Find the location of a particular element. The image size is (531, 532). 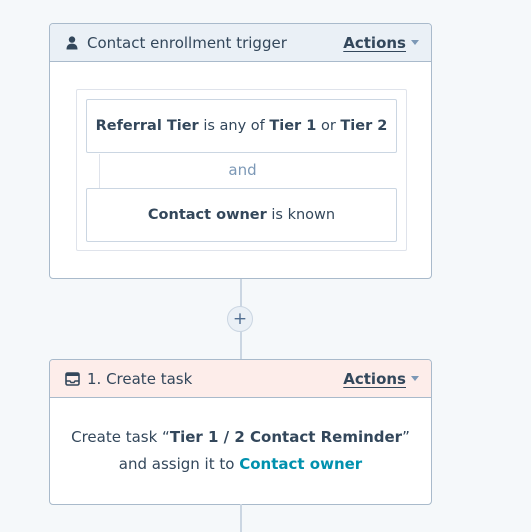

task-icon is located at coordinates (72, 379).